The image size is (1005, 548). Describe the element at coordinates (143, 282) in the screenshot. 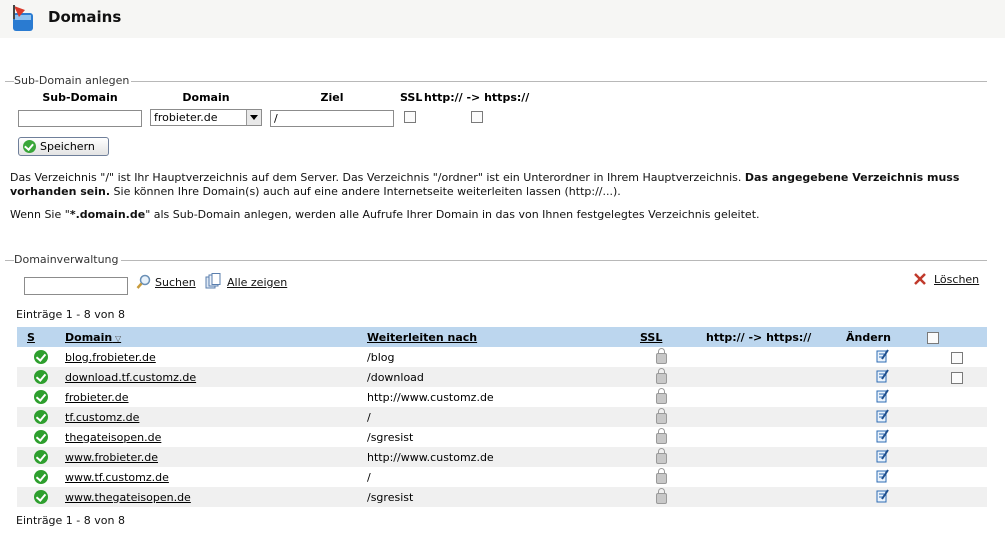

I see `search-icon` at that location.